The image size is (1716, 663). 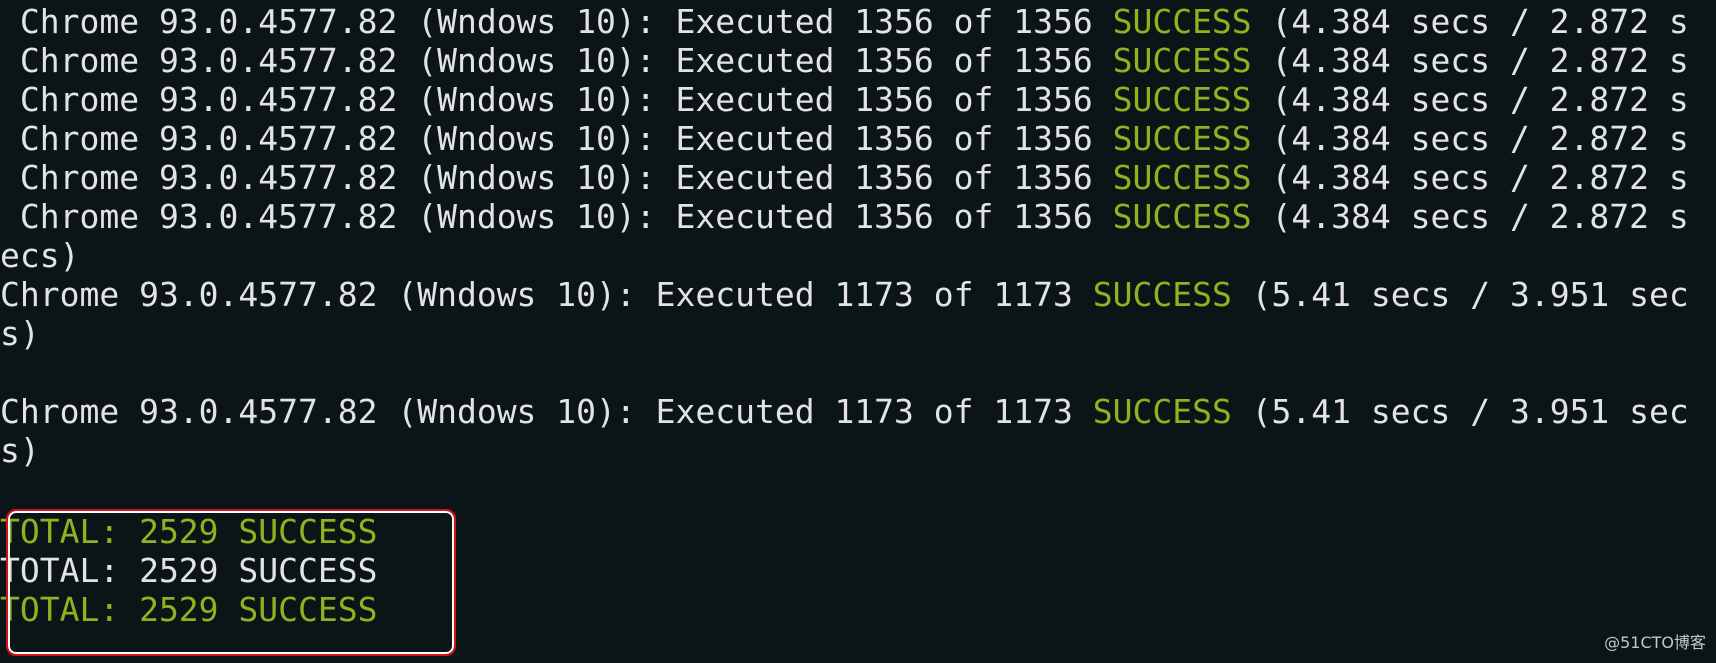 What do you see at coordinates (231, 582) in the screenshot?
I see `highlight-box` at bounding box center [231, 582].